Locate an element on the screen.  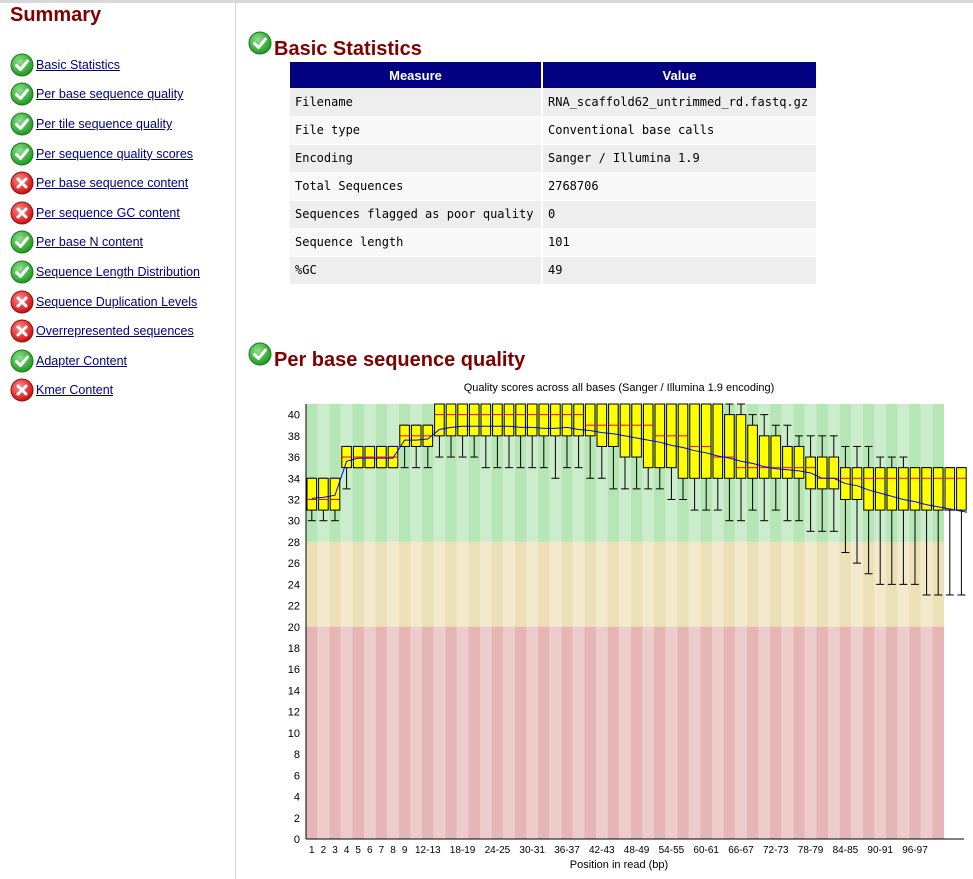
summary-item: Kmer Content is located at coordinates (105, 391).